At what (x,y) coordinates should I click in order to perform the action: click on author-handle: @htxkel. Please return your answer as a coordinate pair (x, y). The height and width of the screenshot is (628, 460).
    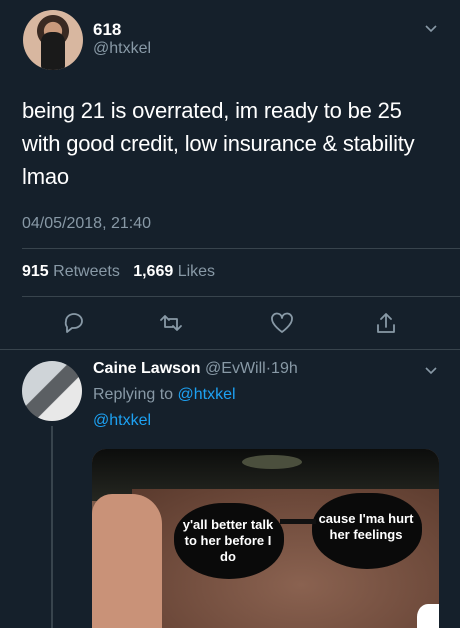
    Looking at the image, I should click on (122, 49).